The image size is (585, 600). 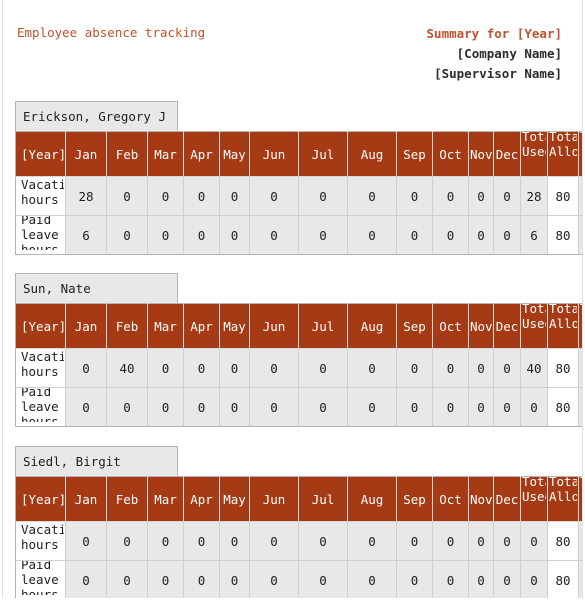 What do you see at coordinates (414, 154) in the screenshot?
I see `column-header-sep: Sep` at bounding box center [414, 154].